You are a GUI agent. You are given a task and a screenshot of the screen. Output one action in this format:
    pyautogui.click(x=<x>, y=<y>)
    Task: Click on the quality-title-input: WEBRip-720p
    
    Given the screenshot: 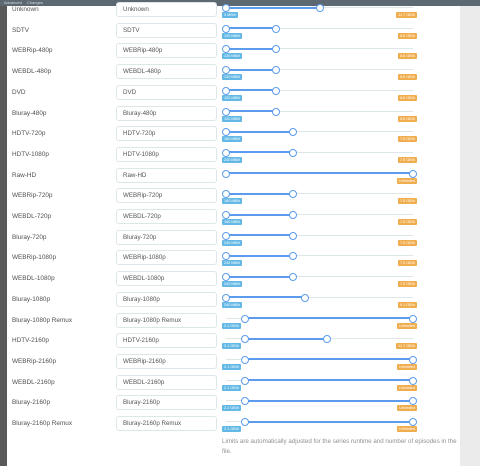 What is the action you would take?
    pyautogui.click(x=166, y=196)
    